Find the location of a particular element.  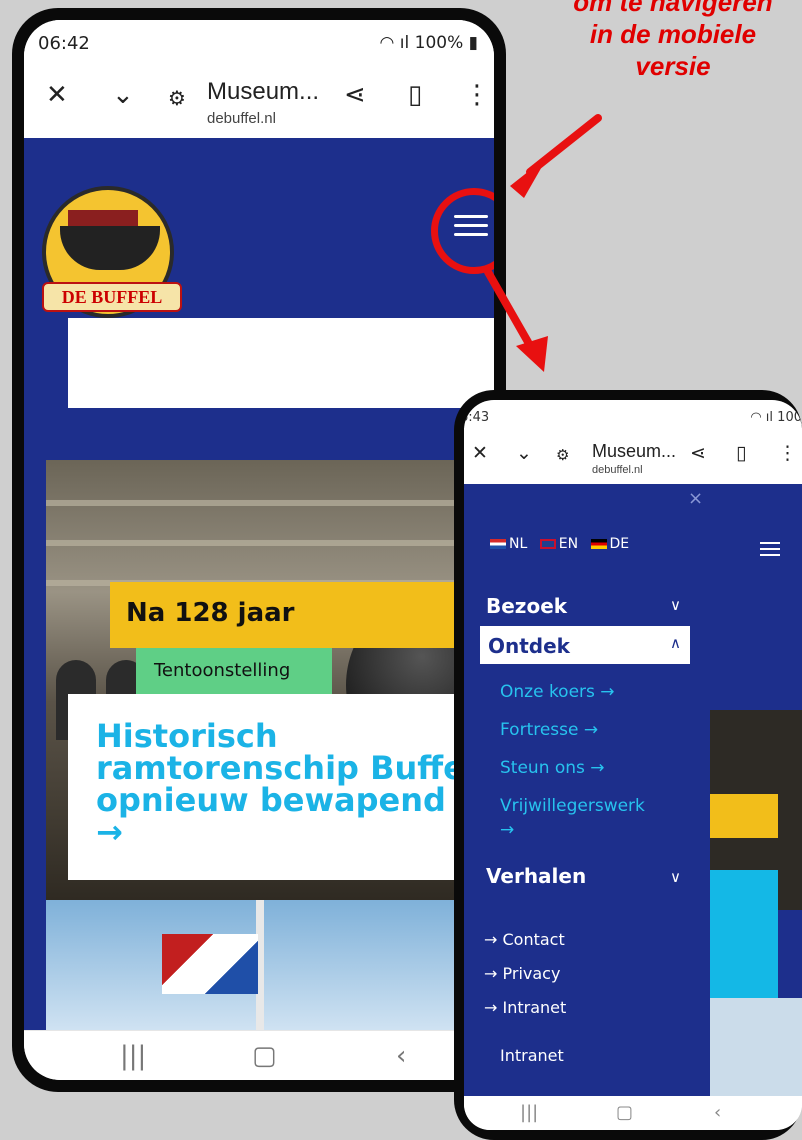

submenu-steun-ons: Steun ons → is located at coordinates (552, 768).